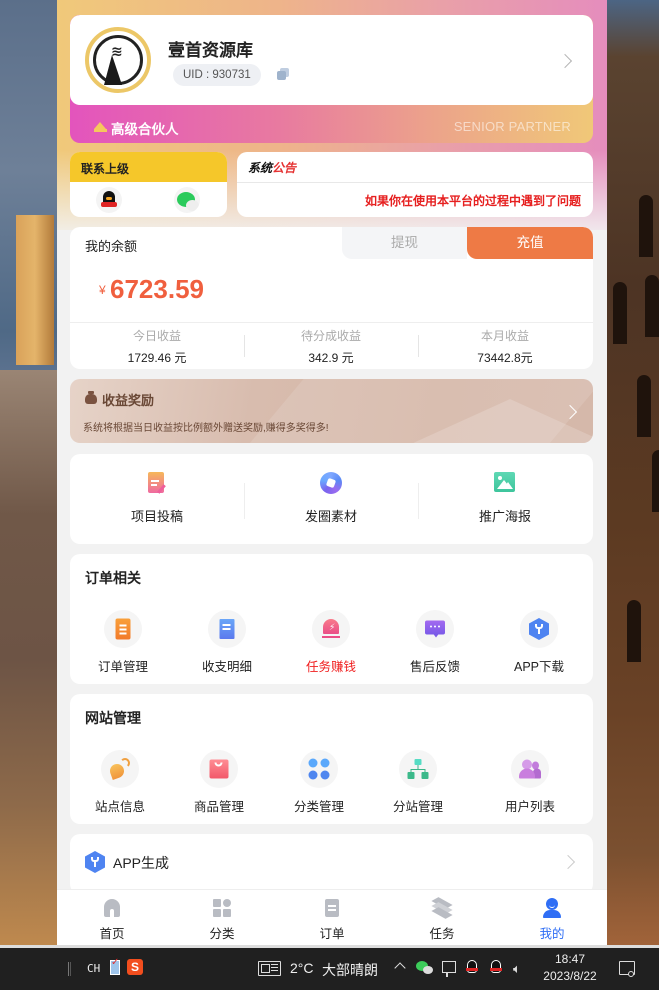 This screenshot has height=990, width=659. What do you see at coordinates (226, 667) in the screenshot?
I see `menu-item-label: 收支明细` at bounding box center [226, 667].